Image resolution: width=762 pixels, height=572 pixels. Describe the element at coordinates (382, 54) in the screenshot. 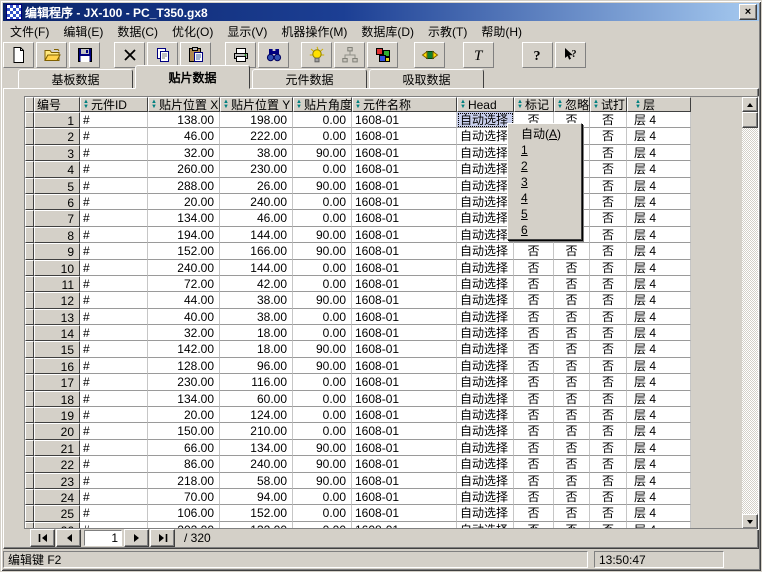

I see `components-button` at that location.